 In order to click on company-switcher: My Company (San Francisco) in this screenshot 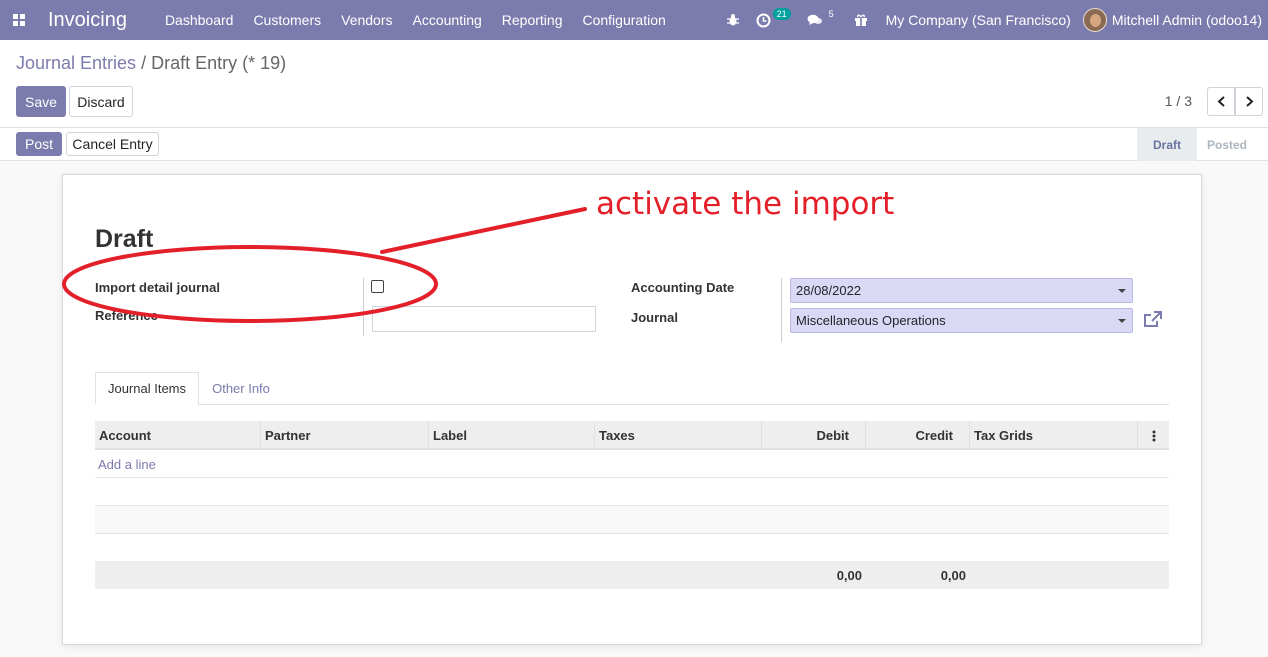, I will do `click(978, 20)`.